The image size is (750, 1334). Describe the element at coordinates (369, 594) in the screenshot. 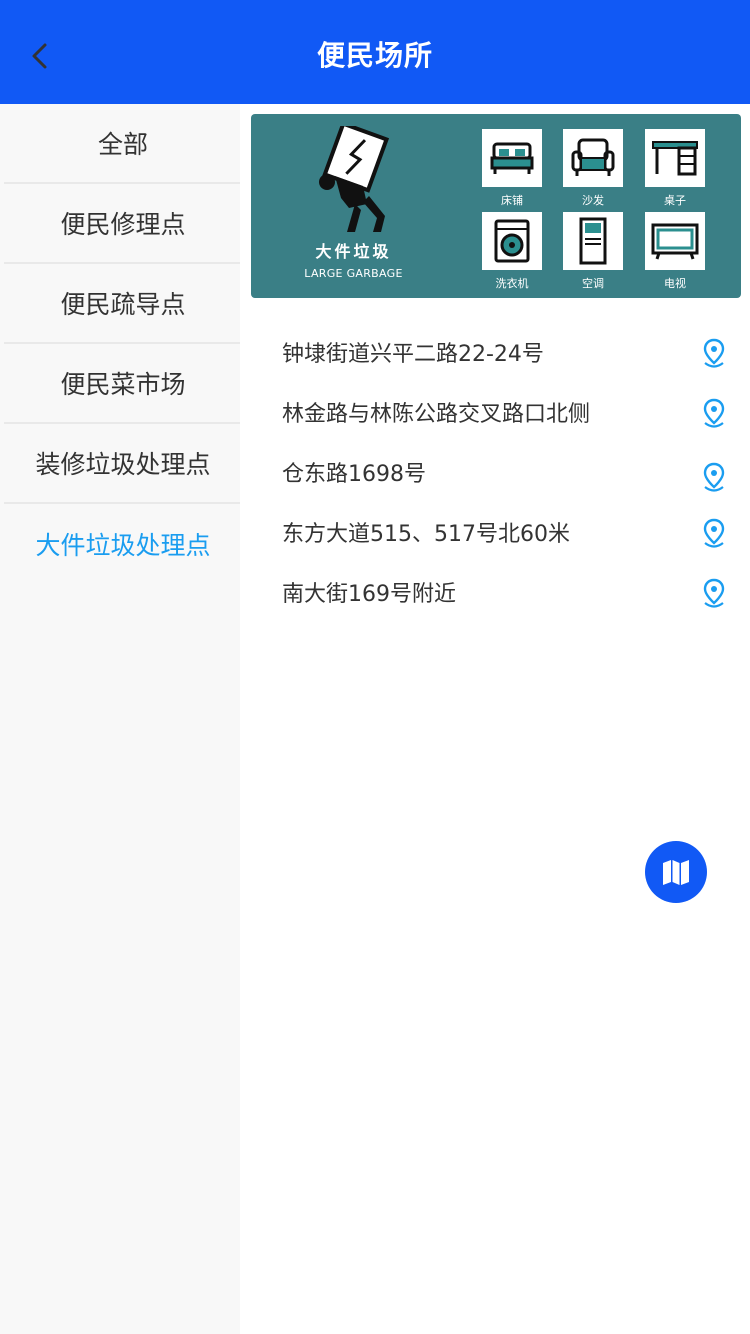

I see `address-text: 南大街169号附近` at that location.